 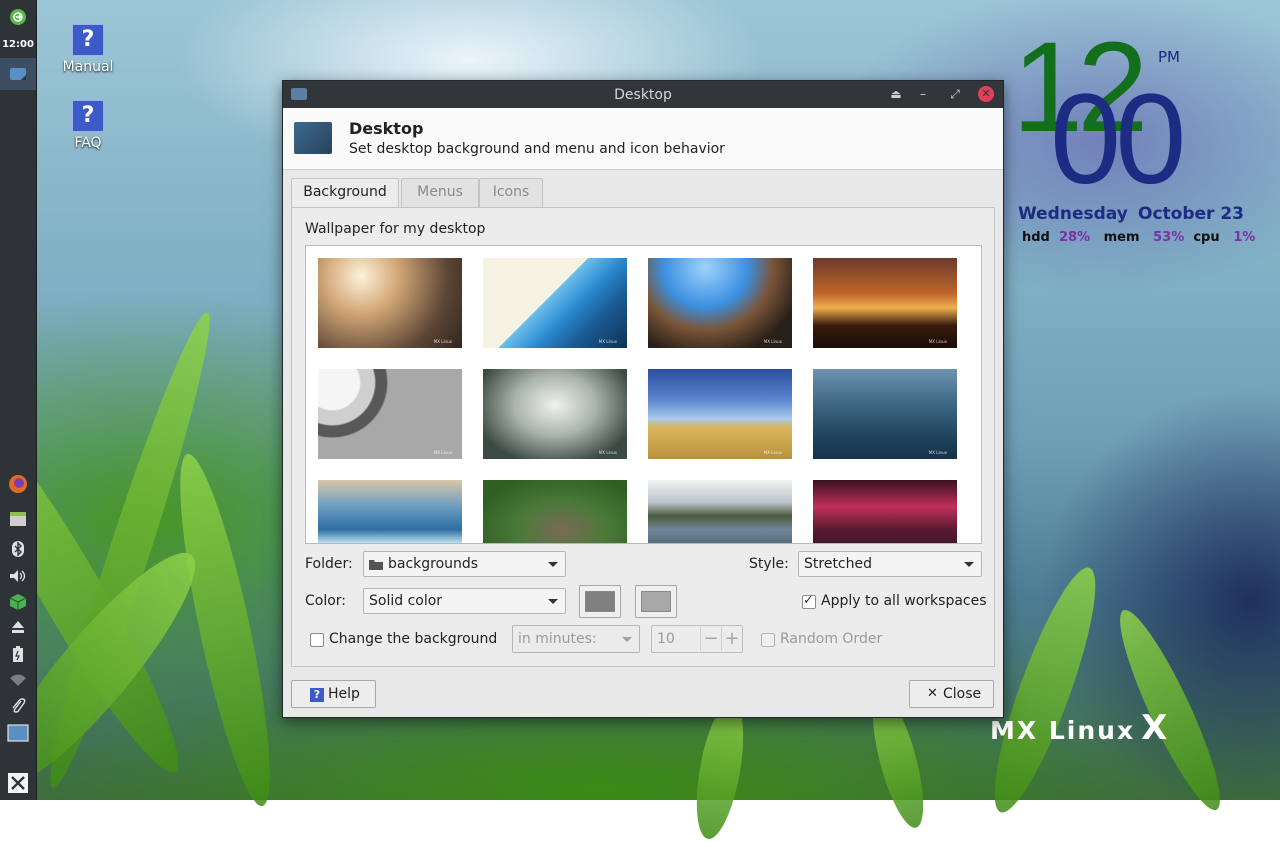 I want to click on hdd-value: 28%, so click(x=1074, y=237).